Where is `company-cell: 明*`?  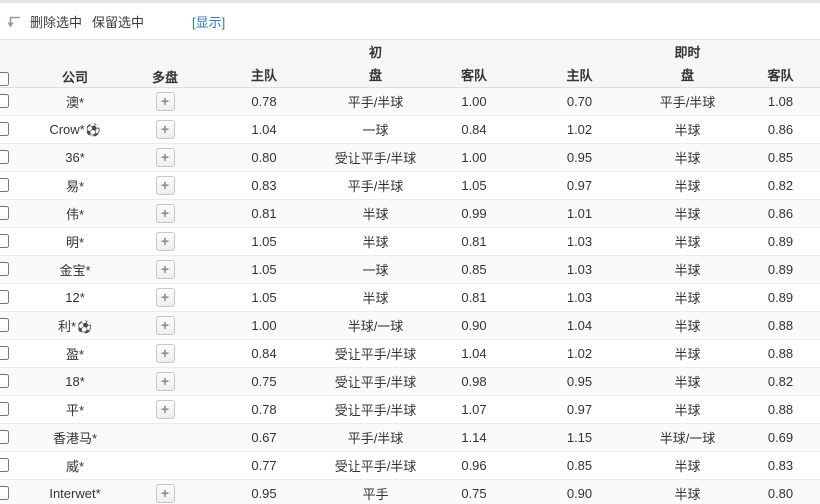
company-cell: 明* is located at coordinates (75, 241).